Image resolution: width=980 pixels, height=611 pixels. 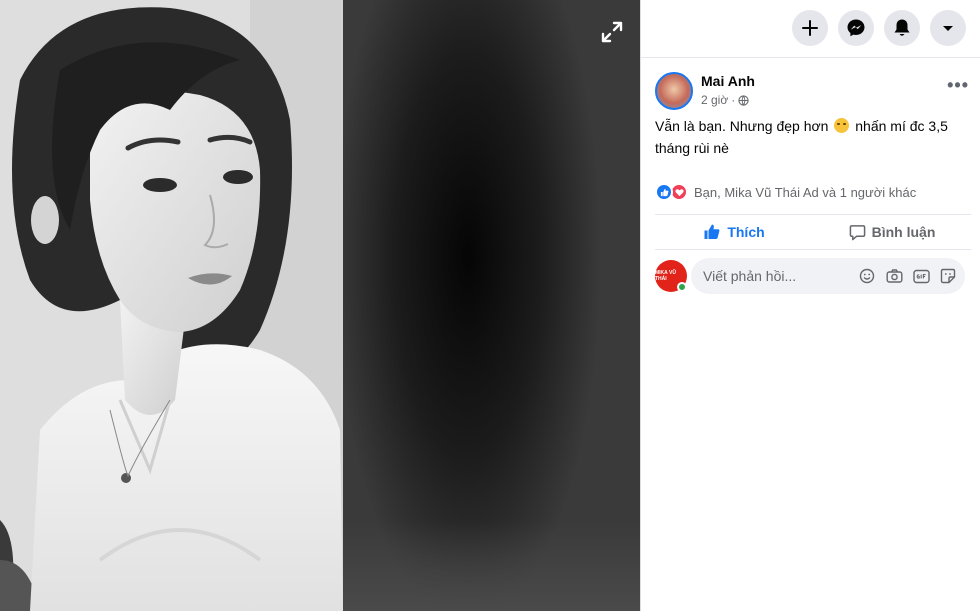 What do you see at coordinates (805, 192) in the screenshot?
I see `reactions-text: Bạn, Mika Vũ Thái Ad và 1 người khác` at bounding box center [805, 192].